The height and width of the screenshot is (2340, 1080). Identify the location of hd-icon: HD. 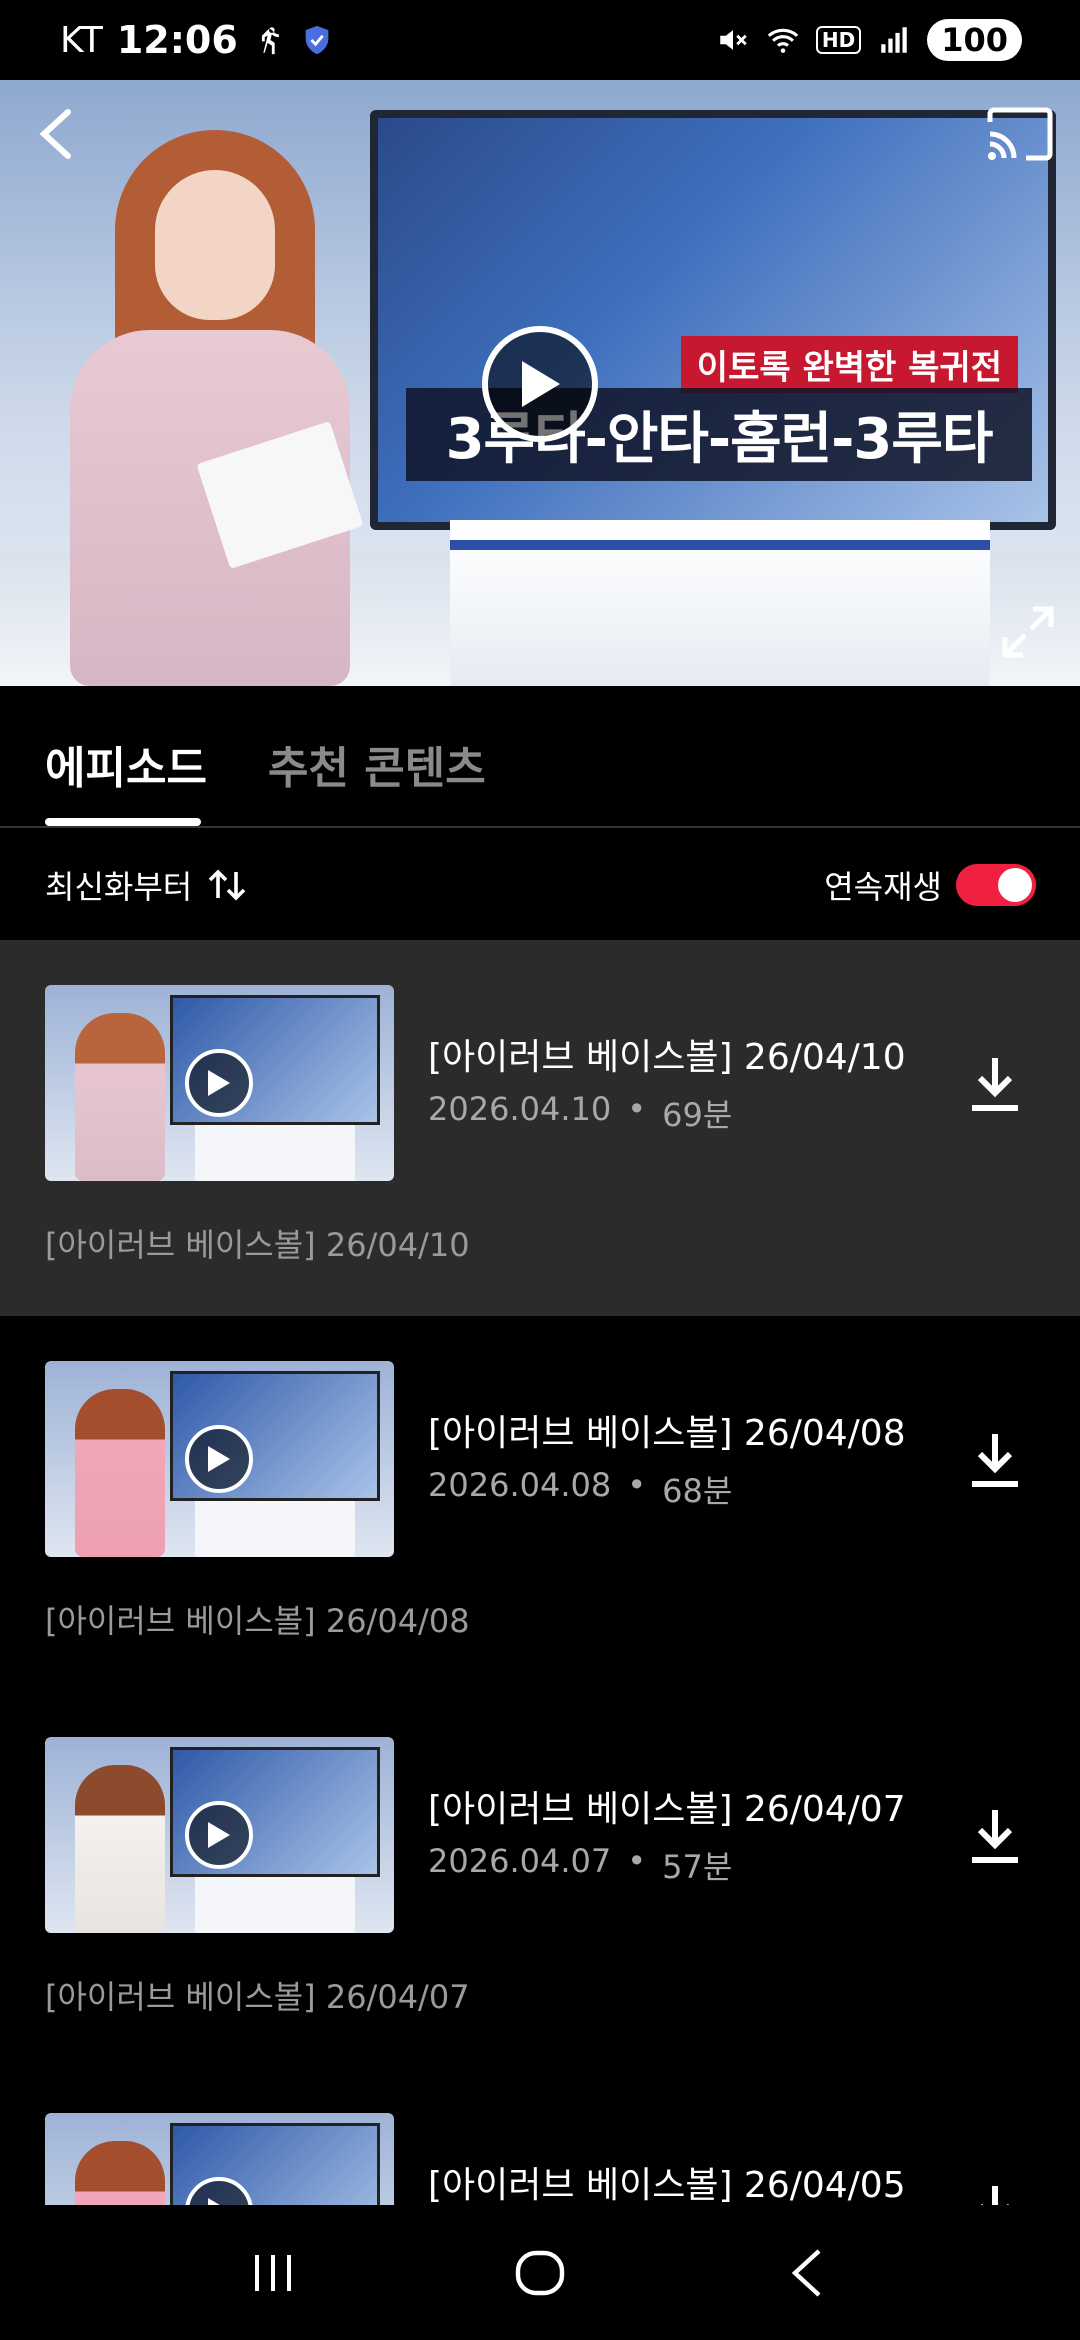
(838, 40).